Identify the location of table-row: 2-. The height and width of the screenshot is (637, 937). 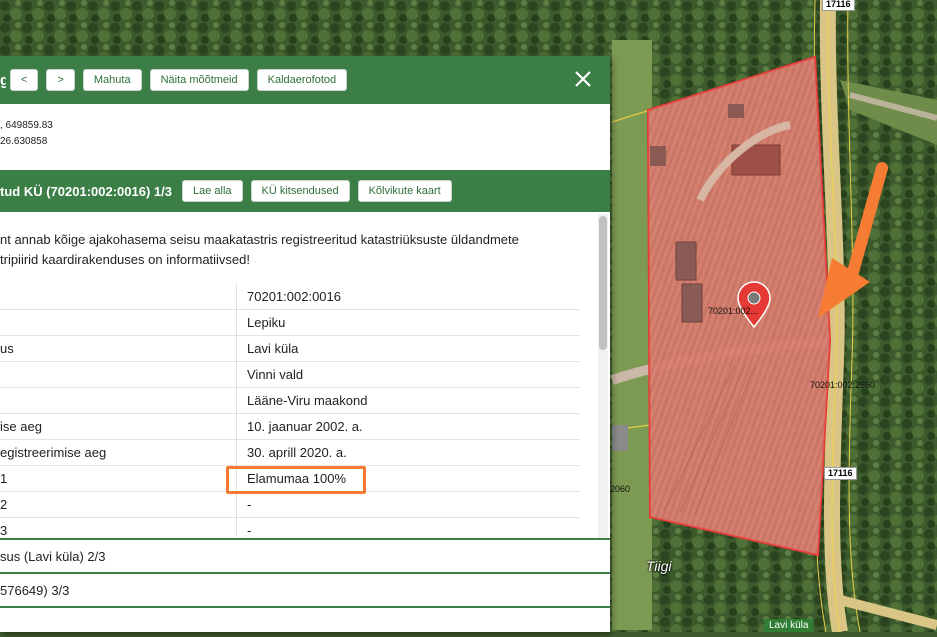
(290, 504).